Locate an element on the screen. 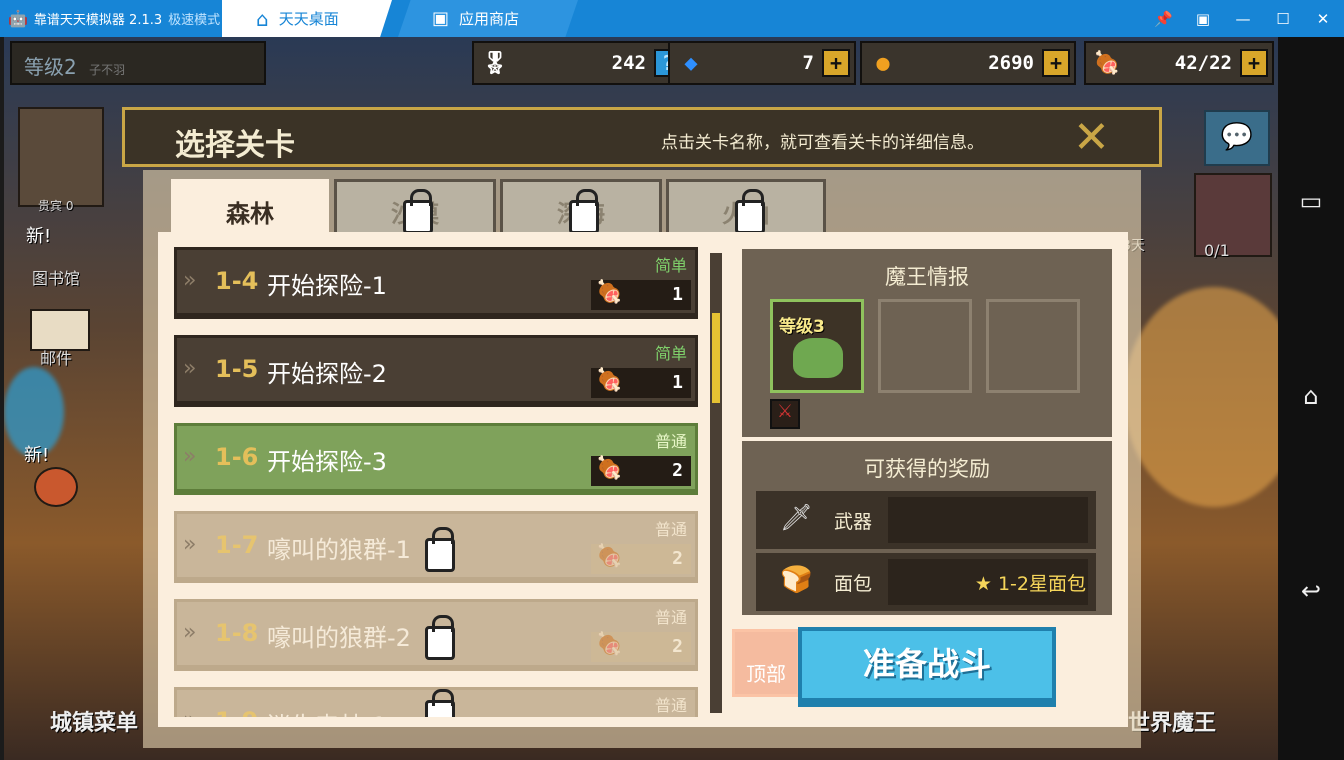  recent-apps-icon: ▭ is located at coordinates (1311, 201).